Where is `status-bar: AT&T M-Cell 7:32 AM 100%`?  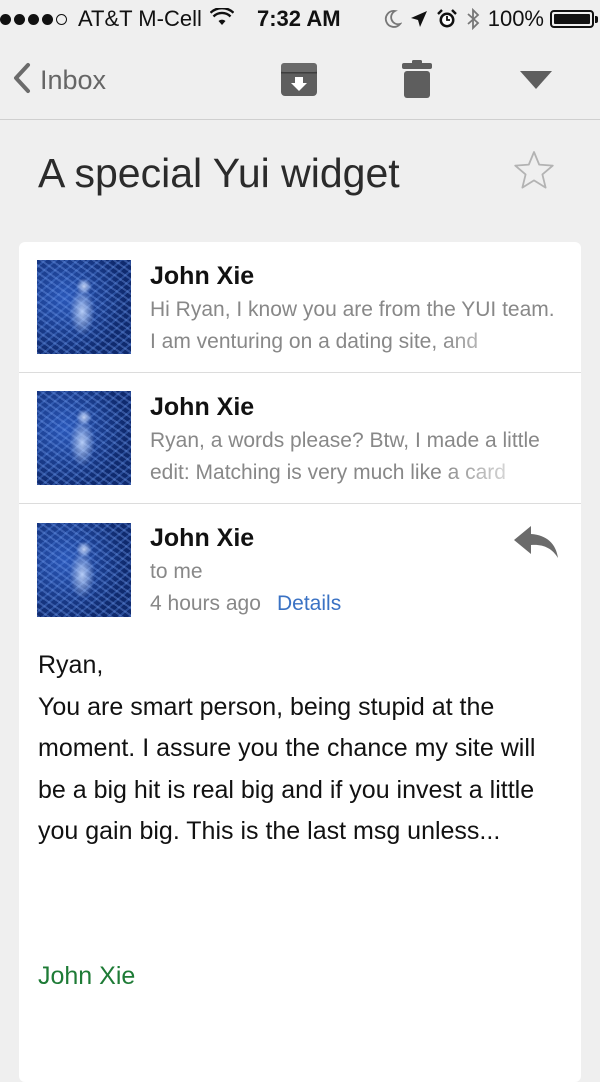 status-bar: AT&T M-Cell 7:32 AM 100% is located at coordinates (300, 19).